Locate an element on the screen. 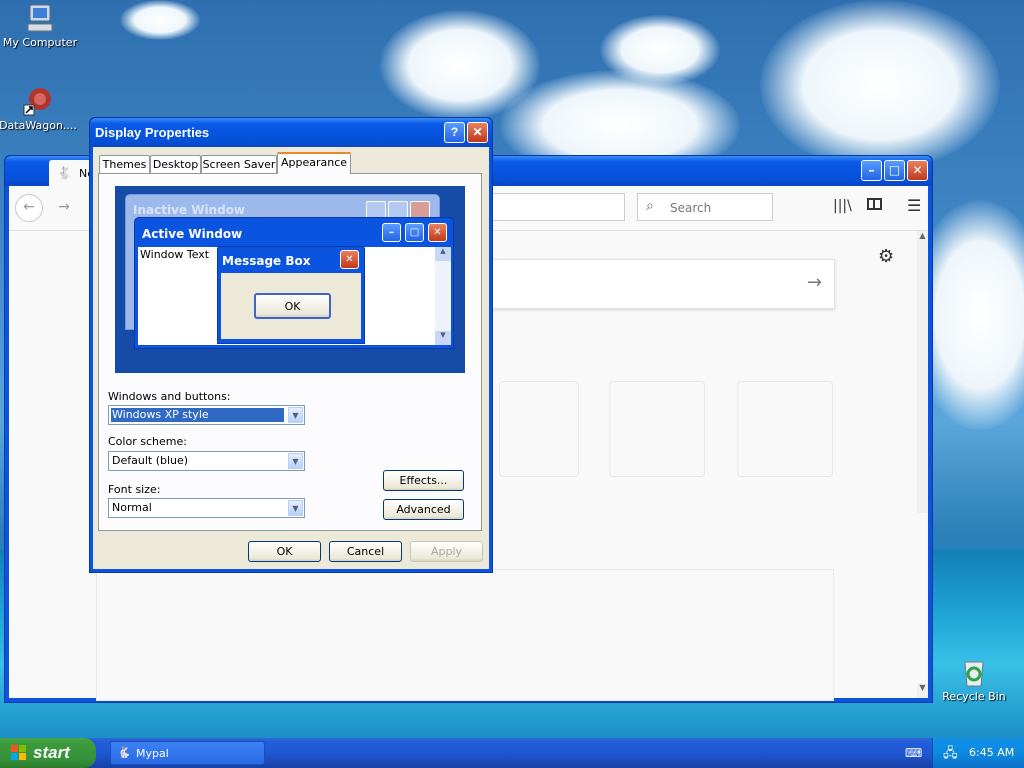  menu-icon: ☰ is located at coordinates (914, 205).